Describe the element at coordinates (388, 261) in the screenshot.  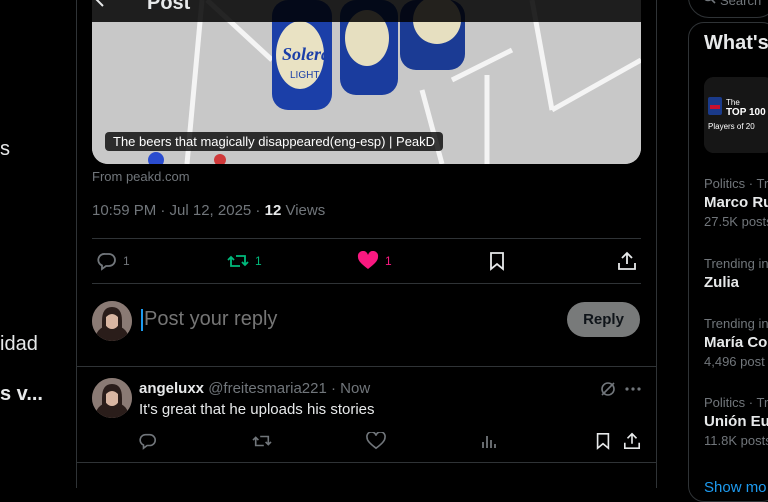
I see `like-count: 1` at that location.